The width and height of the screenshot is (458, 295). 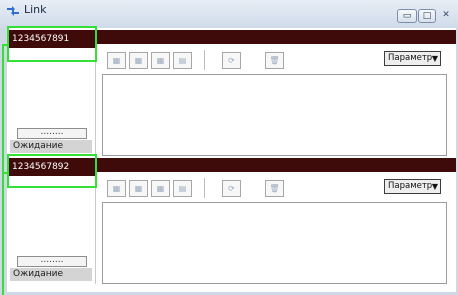 I want to click on minimize-button: ▭, so click(x=407, y=16).